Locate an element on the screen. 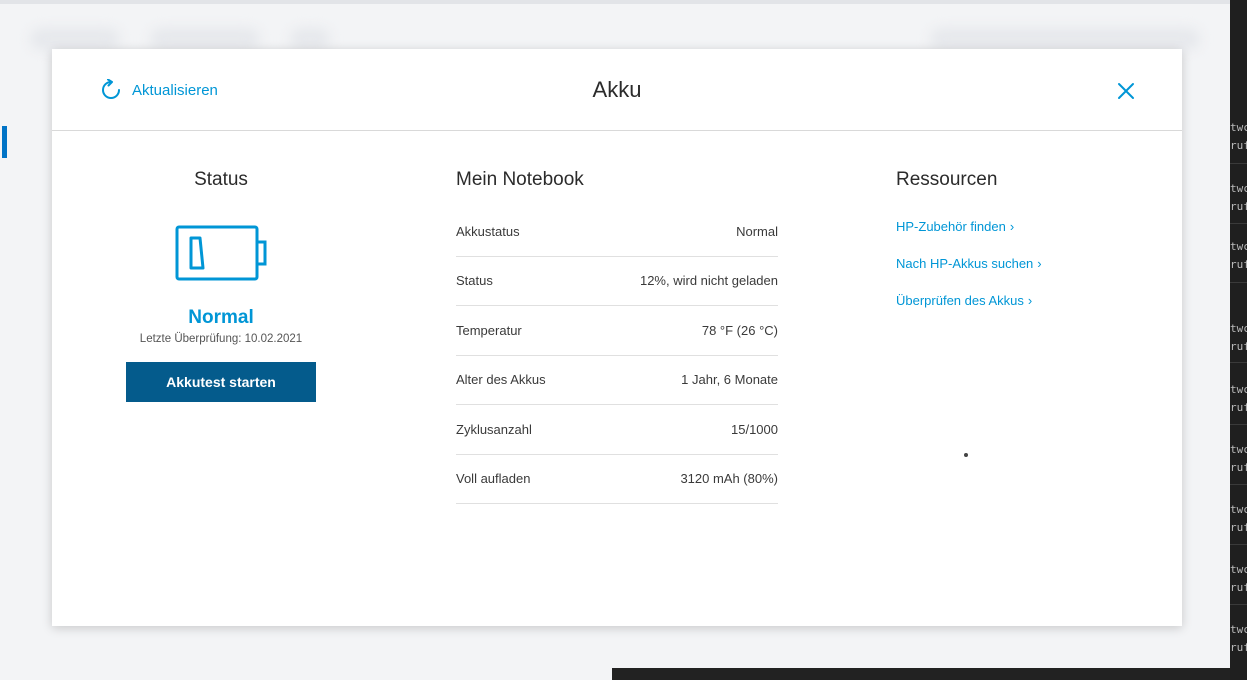 The image size is (1247, 680). info-value: 1 Jahr, 6 Monate is located at coordinates (729, 380).